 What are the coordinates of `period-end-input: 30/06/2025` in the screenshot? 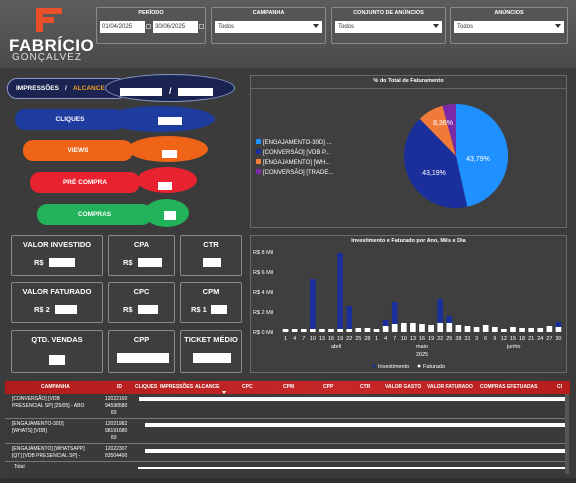 It's located at (175, 27).